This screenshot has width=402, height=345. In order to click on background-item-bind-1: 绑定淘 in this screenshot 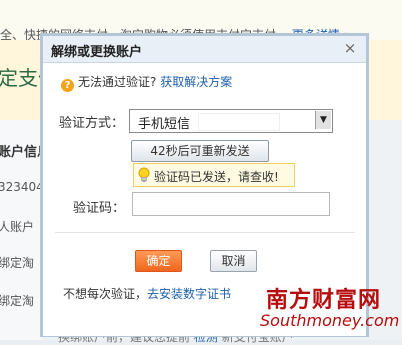, I will do `click(17, 263)`.